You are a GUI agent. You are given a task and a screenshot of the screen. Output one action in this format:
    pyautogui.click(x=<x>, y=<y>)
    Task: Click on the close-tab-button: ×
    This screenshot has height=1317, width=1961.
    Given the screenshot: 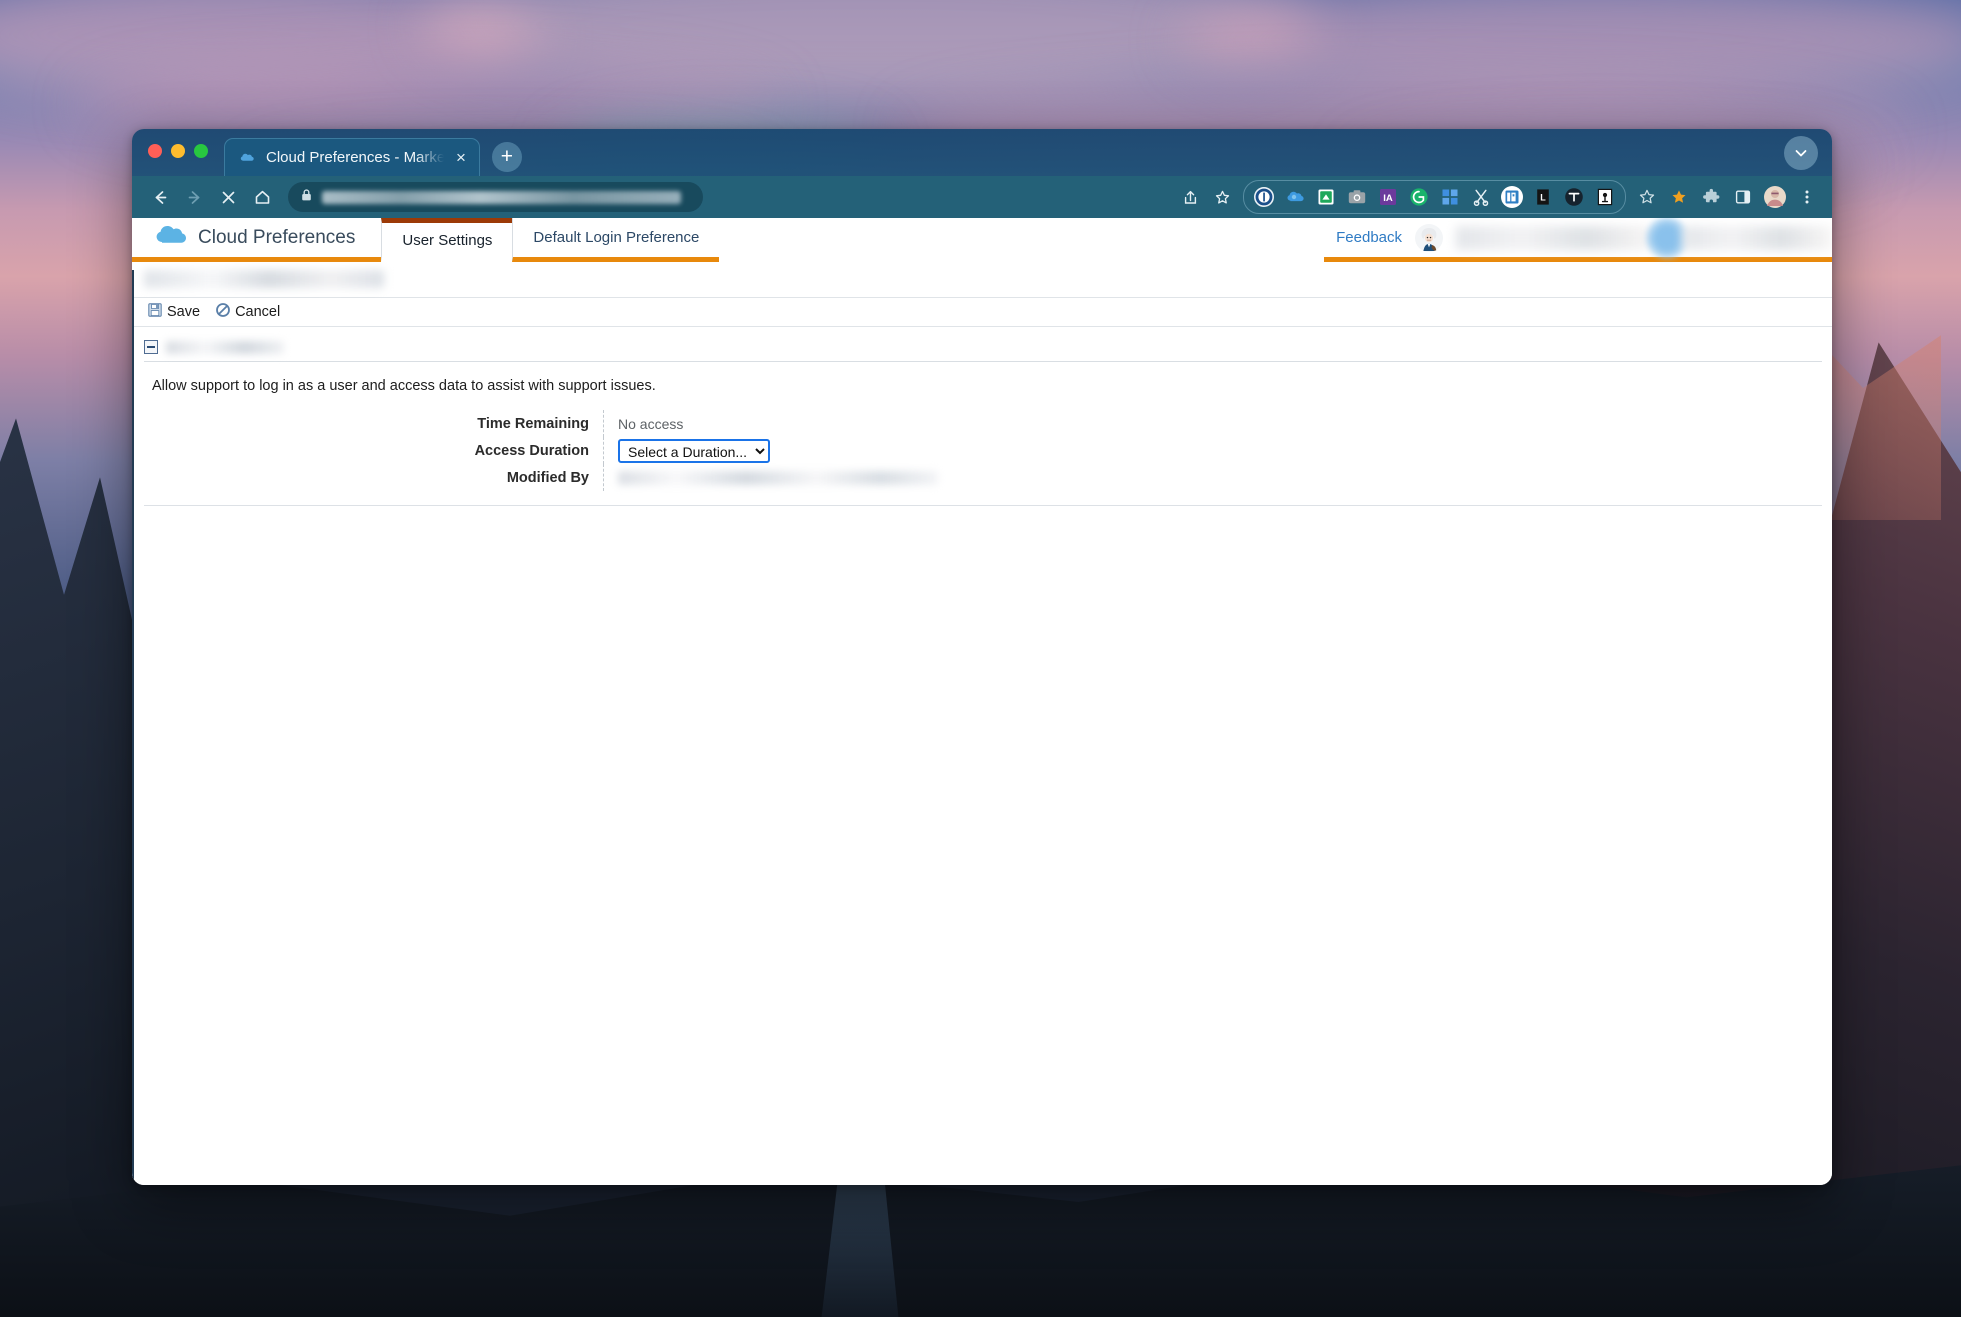 What is the action you would take?
    pyautogui.click(x=461, y=157)
    